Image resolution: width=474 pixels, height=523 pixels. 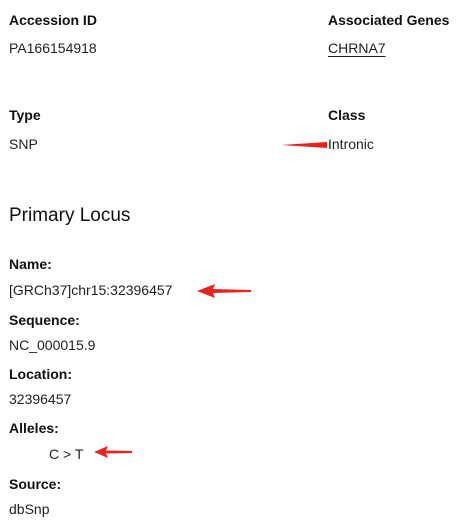 What do you see at coordinates (23, 144) in the screenshot?
I see `type-value: SNP` at bounding box center [23, 144].